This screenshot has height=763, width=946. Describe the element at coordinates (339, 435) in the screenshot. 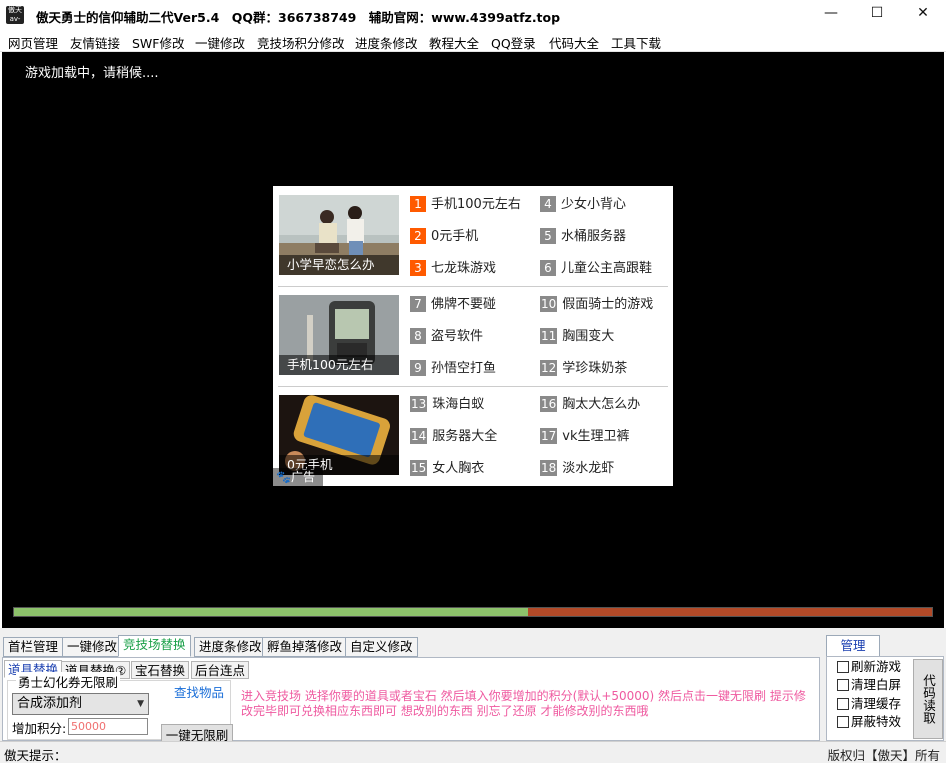

I see `ad-thumbnail: 0元手机` at that location.